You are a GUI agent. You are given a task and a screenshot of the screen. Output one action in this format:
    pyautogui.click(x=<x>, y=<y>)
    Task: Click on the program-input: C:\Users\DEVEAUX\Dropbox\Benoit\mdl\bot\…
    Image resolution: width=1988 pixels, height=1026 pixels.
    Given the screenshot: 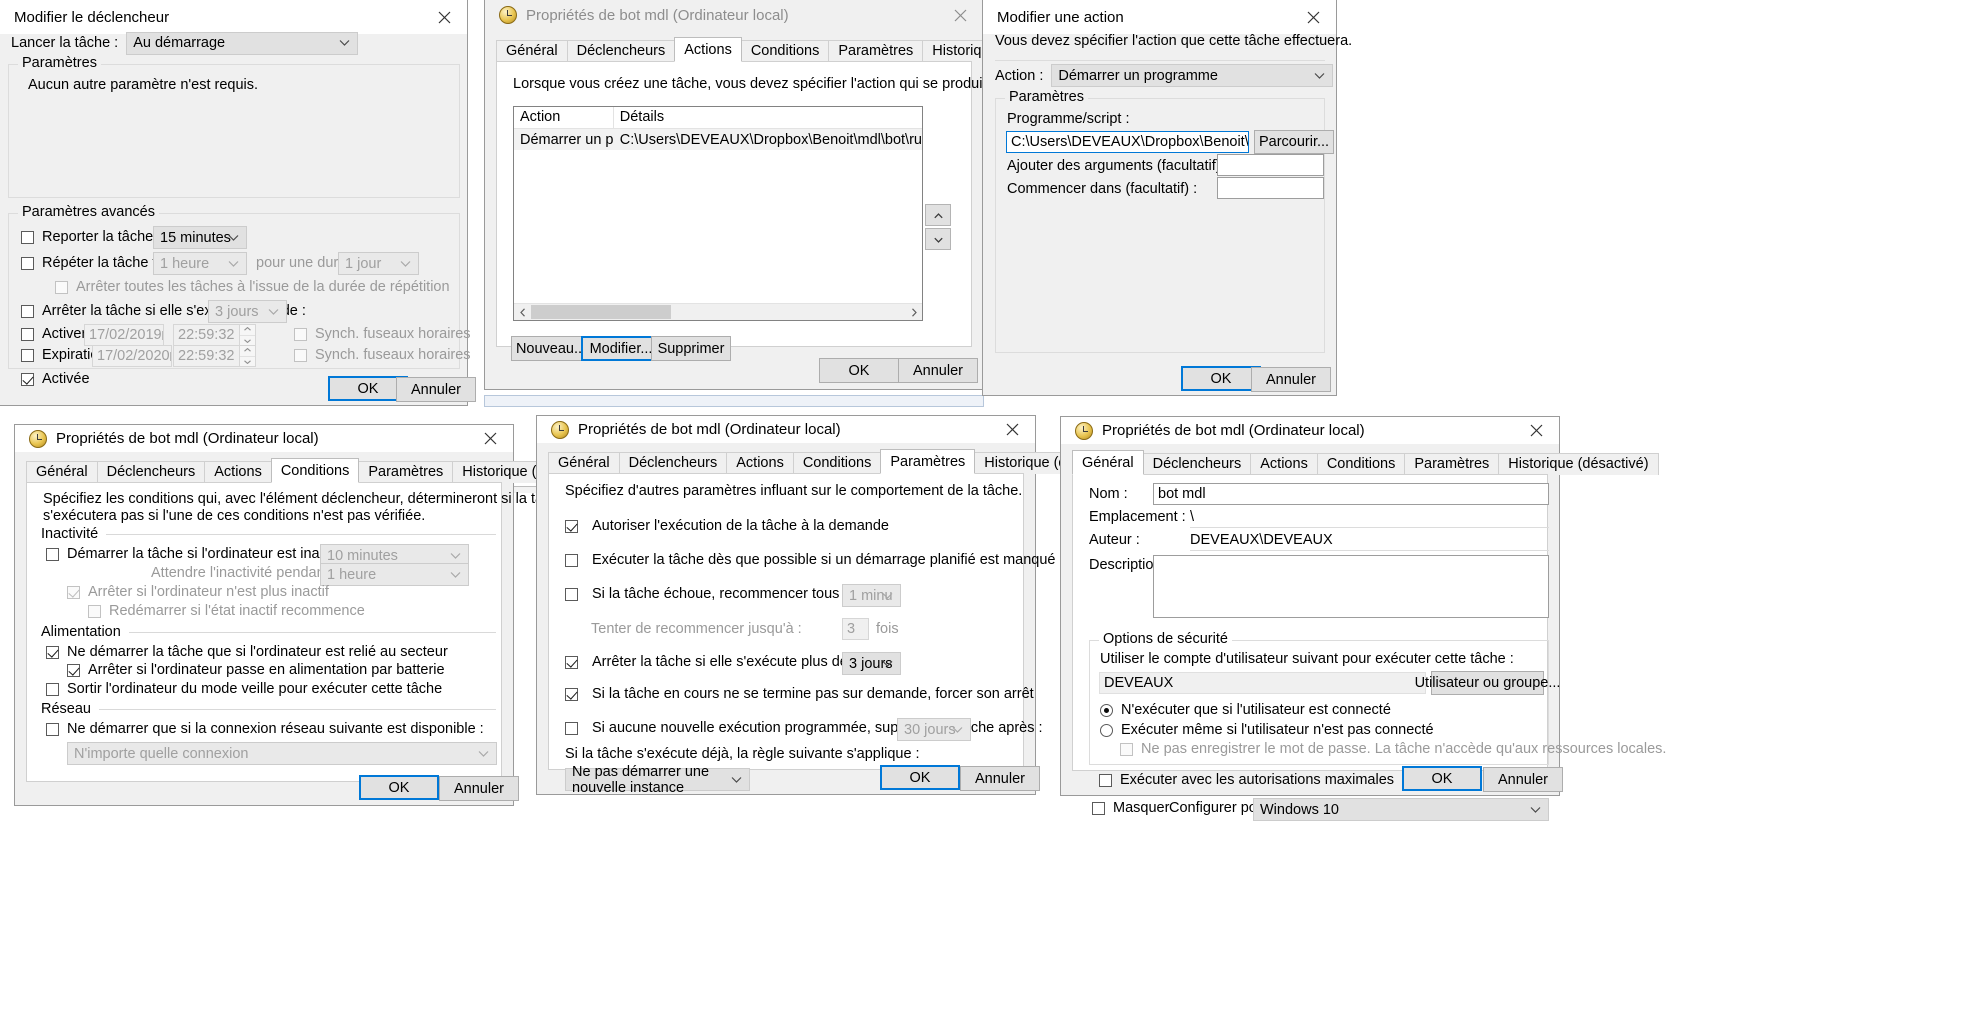 What is the action you would take?
    pyautogui.click(x=1127, y=142)
    